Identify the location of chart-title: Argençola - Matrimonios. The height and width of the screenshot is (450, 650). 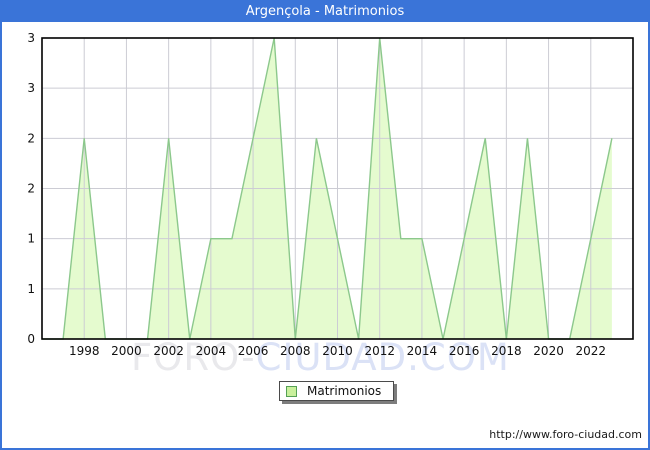
(325, 12).